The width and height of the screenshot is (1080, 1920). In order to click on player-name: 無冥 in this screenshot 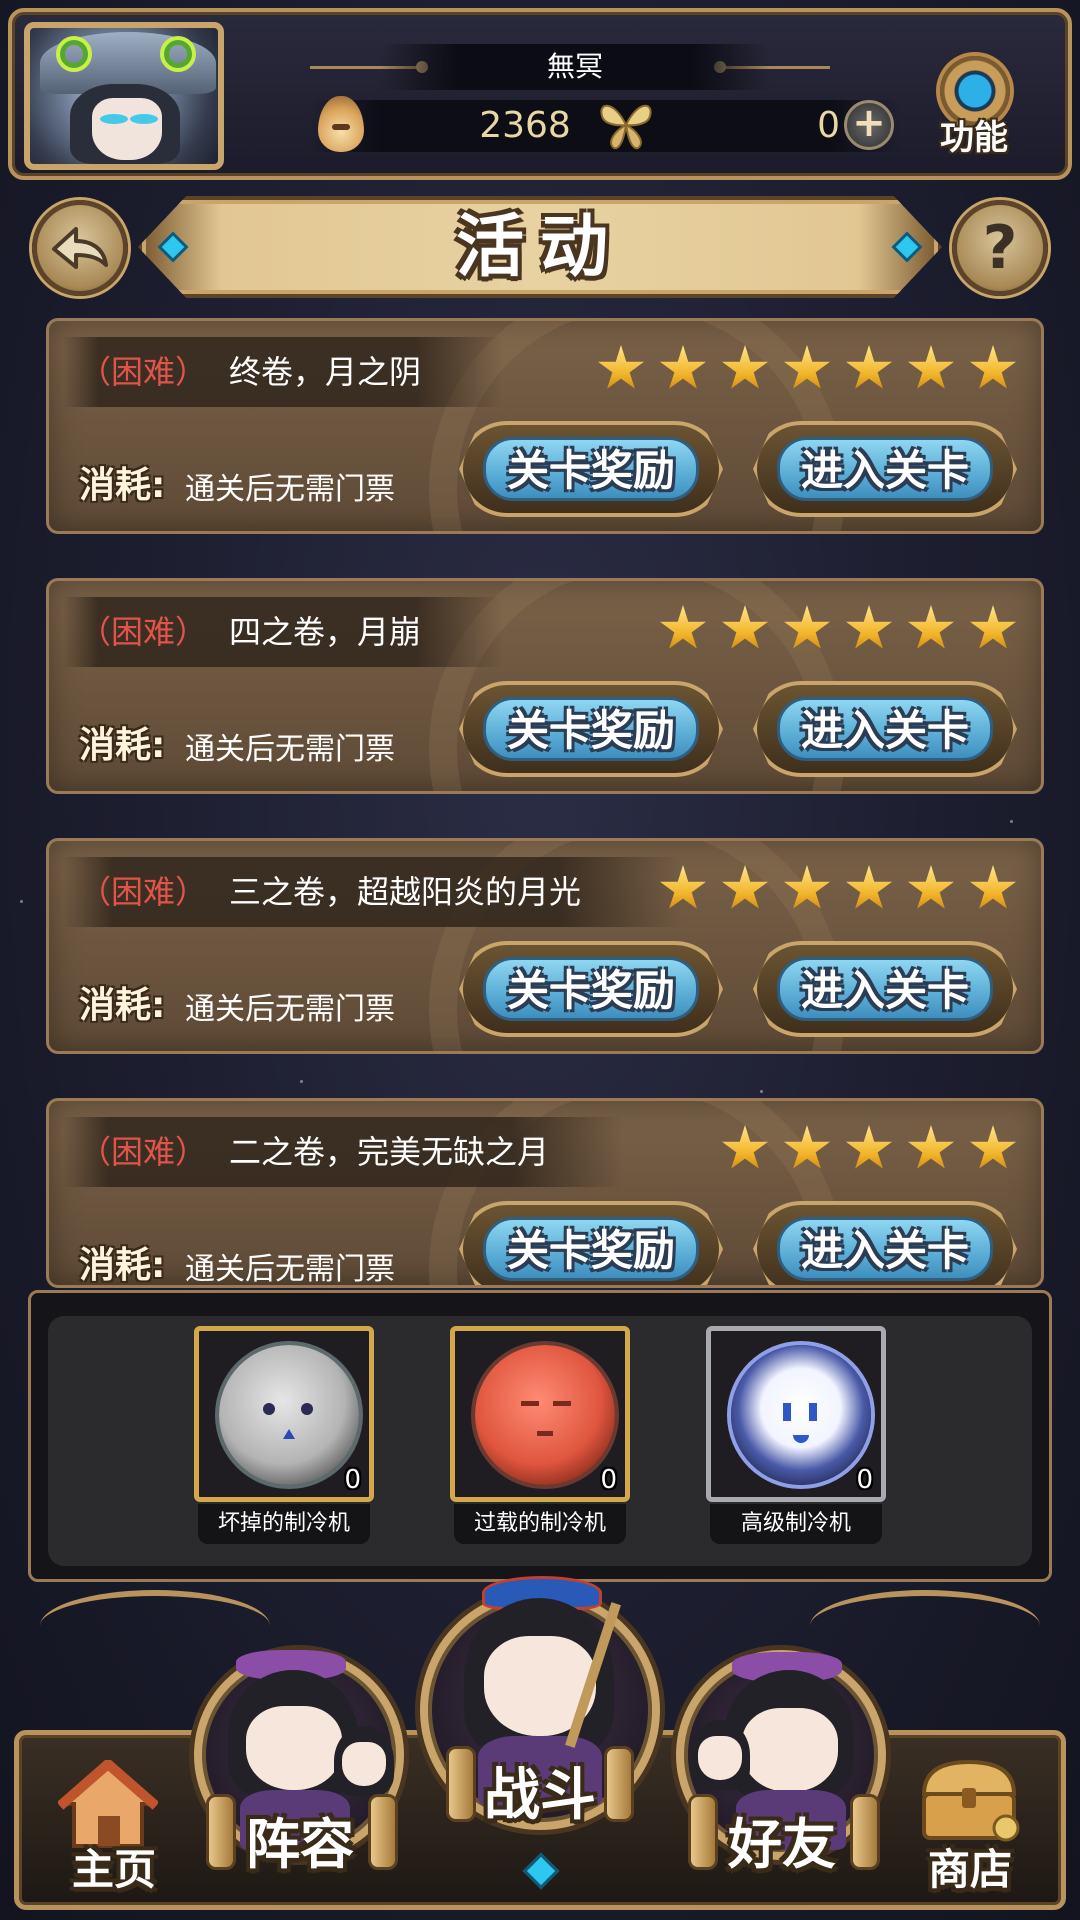, I will do `click(575, 67)`.